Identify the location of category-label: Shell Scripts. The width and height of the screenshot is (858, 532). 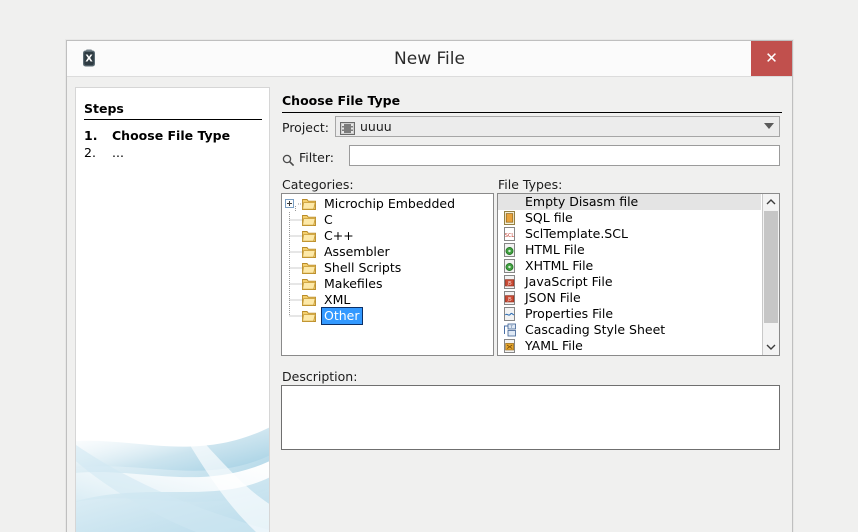
(363, 267).